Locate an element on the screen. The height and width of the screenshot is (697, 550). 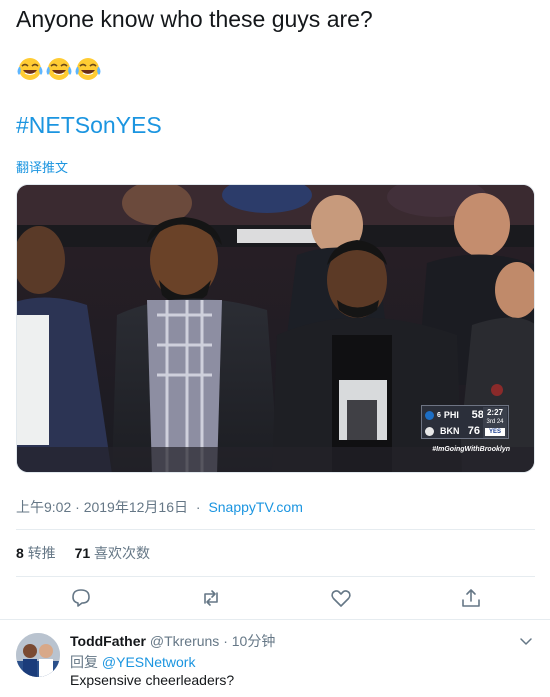
chevron-down-icon is located at coordinates (526, 641).